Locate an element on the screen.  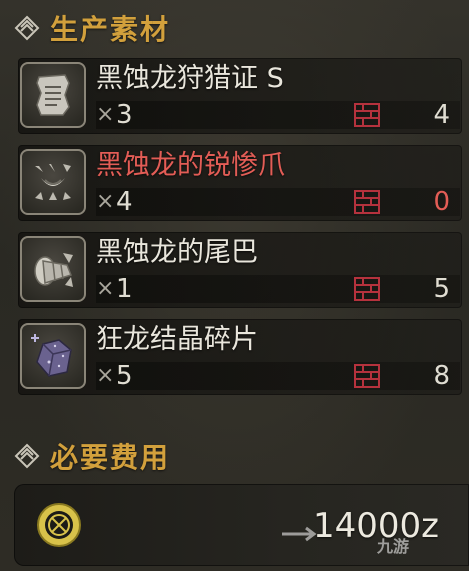
required-quantity: 4 is located at coordinates (124, 202).